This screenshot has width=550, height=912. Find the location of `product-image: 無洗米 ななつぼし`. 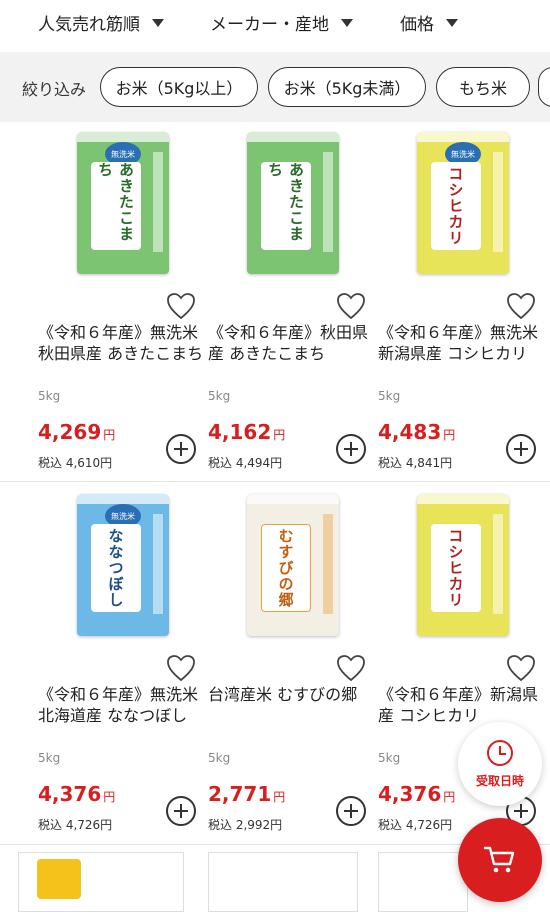

product-image: 無洗米 ななつぼし is located at coordinates (123, 579).